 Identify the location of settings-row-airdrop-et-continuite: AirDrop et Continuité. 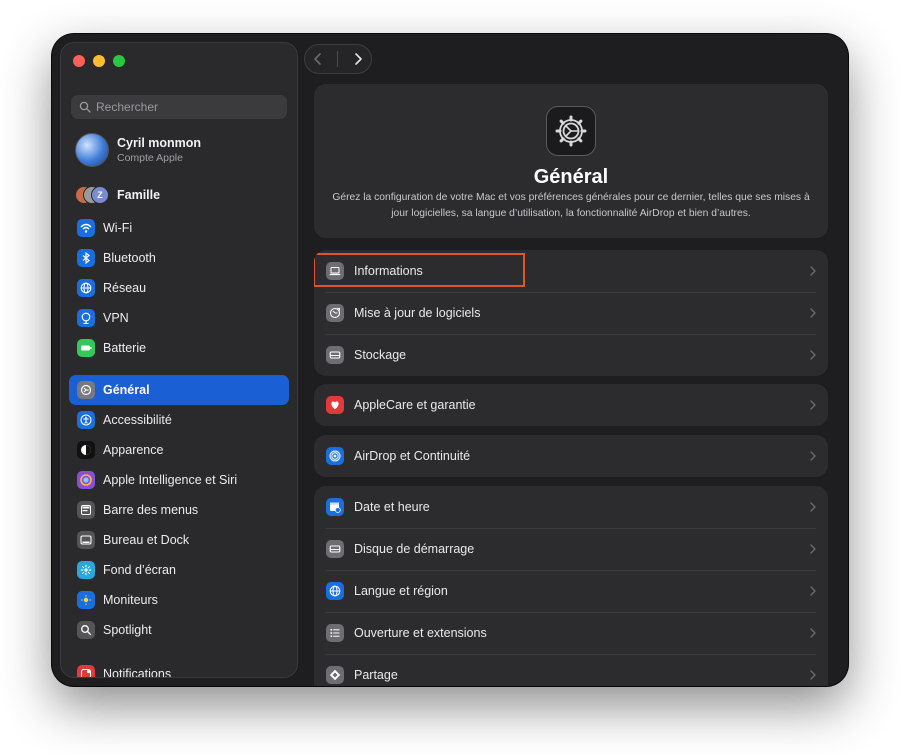
(571, 456).